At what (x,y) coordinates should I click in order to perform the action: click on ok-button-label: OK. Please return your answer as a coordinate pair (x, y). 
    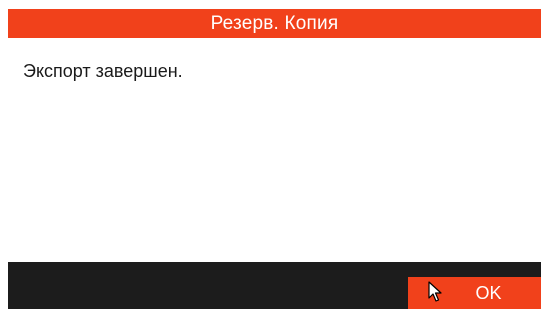
    Looking at the image, I should click on (488, 292).